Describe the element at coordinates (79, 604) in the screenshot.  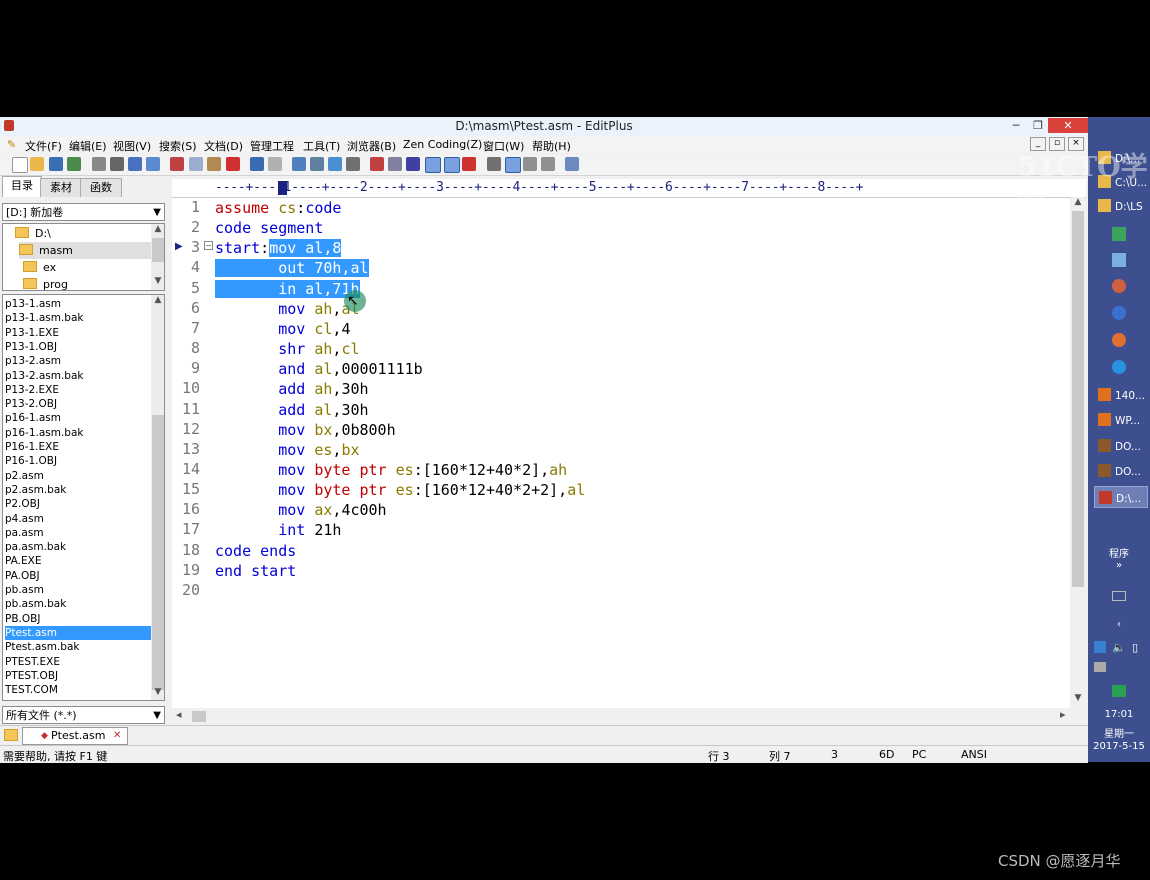
I see `file-list-item: pb.asm.bak` at that location.